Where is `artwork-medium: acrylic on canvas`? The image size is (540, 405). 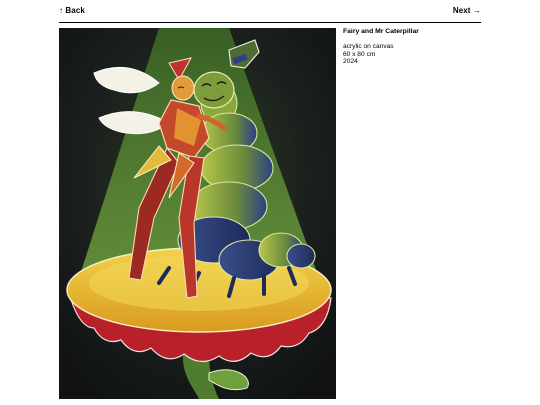
artwork-medium: acrylic on canvas is located at coordinates (368, 47).